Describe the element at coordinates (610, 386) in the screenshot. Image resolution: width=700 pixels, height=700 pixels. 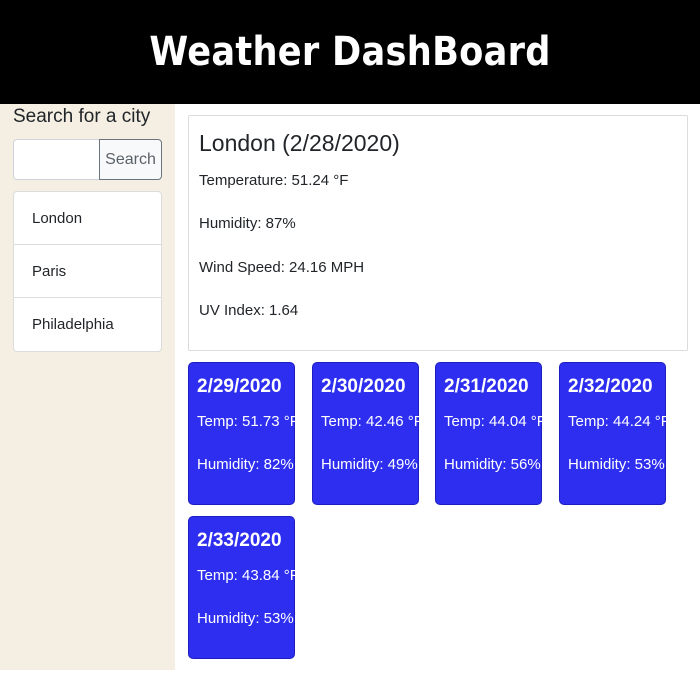
I see `forecast-date: 2/32/2020` at that location.